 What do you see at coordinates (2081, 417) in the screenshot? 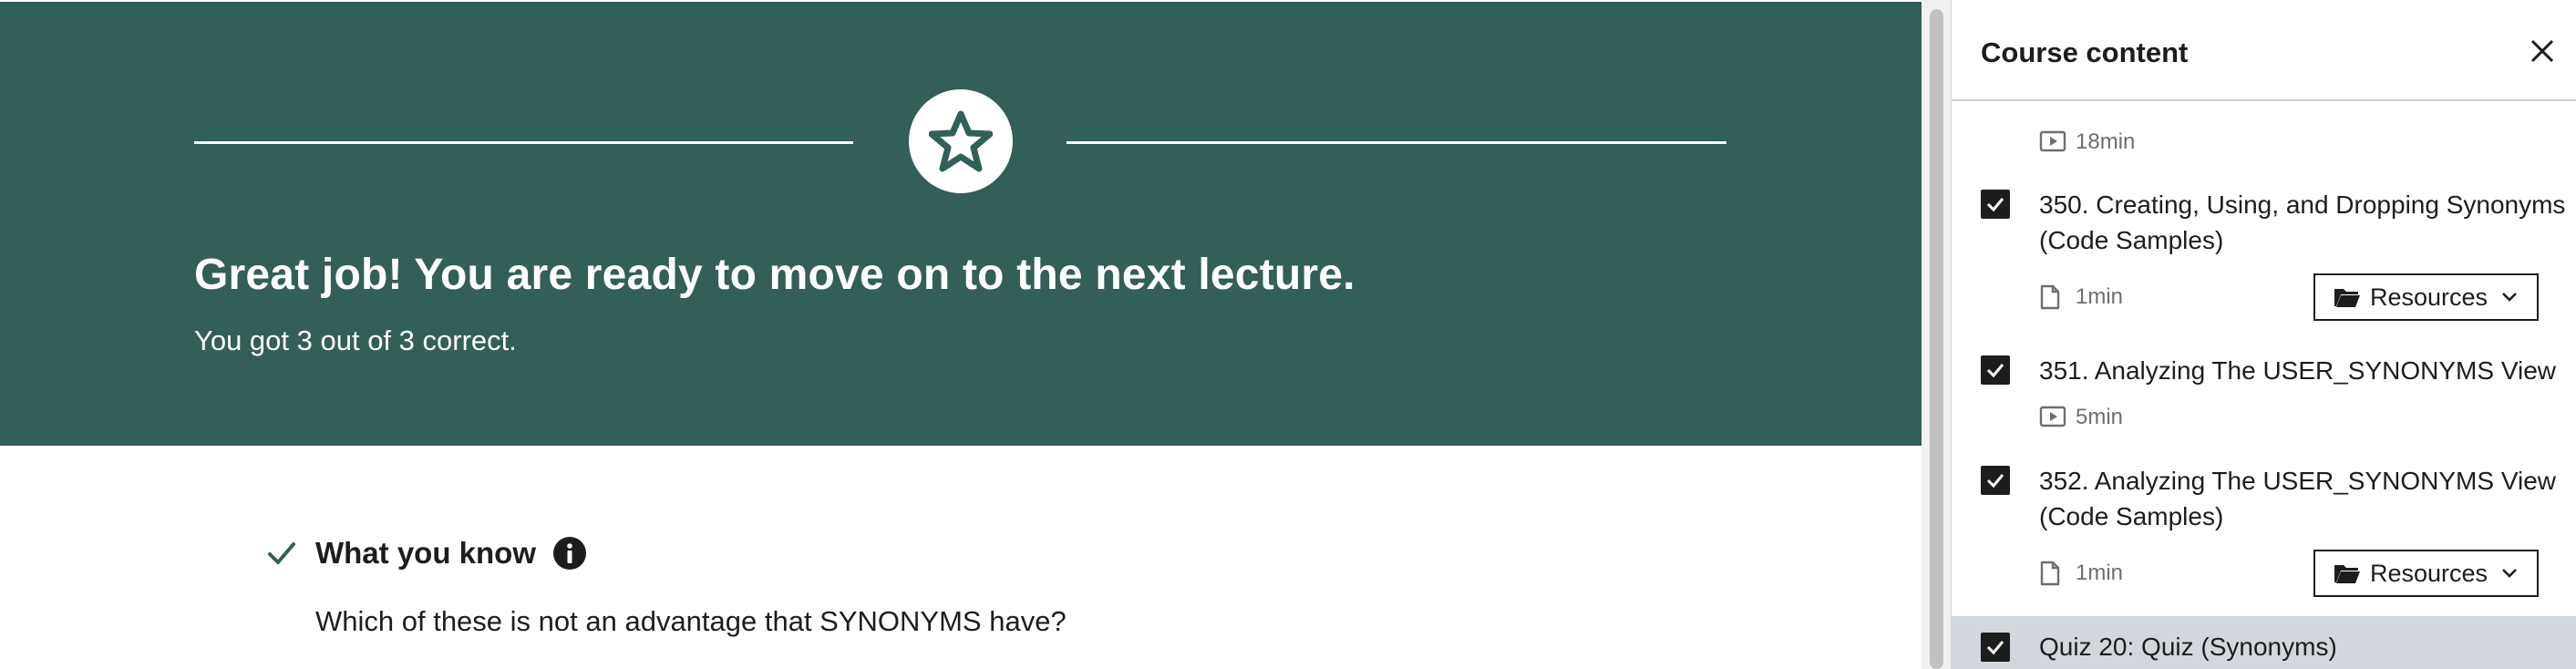
I see `item-duration: 5min` at bounding box center [2081, 417].